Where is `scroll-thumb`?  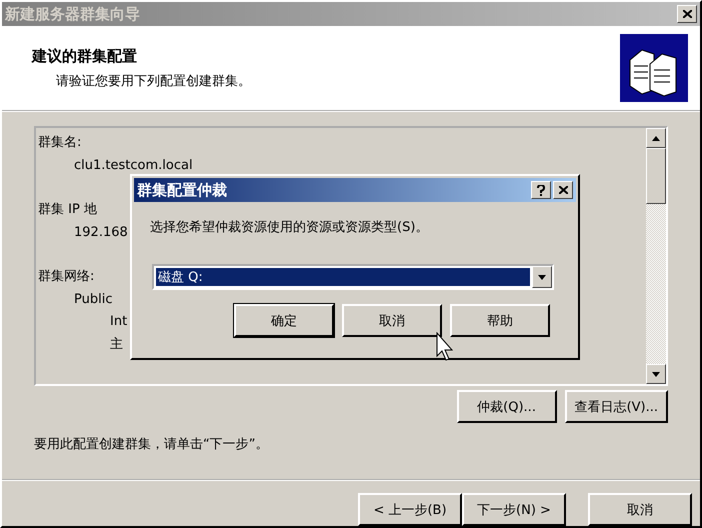 scroll-thumb is located at coordinates (656, 176).